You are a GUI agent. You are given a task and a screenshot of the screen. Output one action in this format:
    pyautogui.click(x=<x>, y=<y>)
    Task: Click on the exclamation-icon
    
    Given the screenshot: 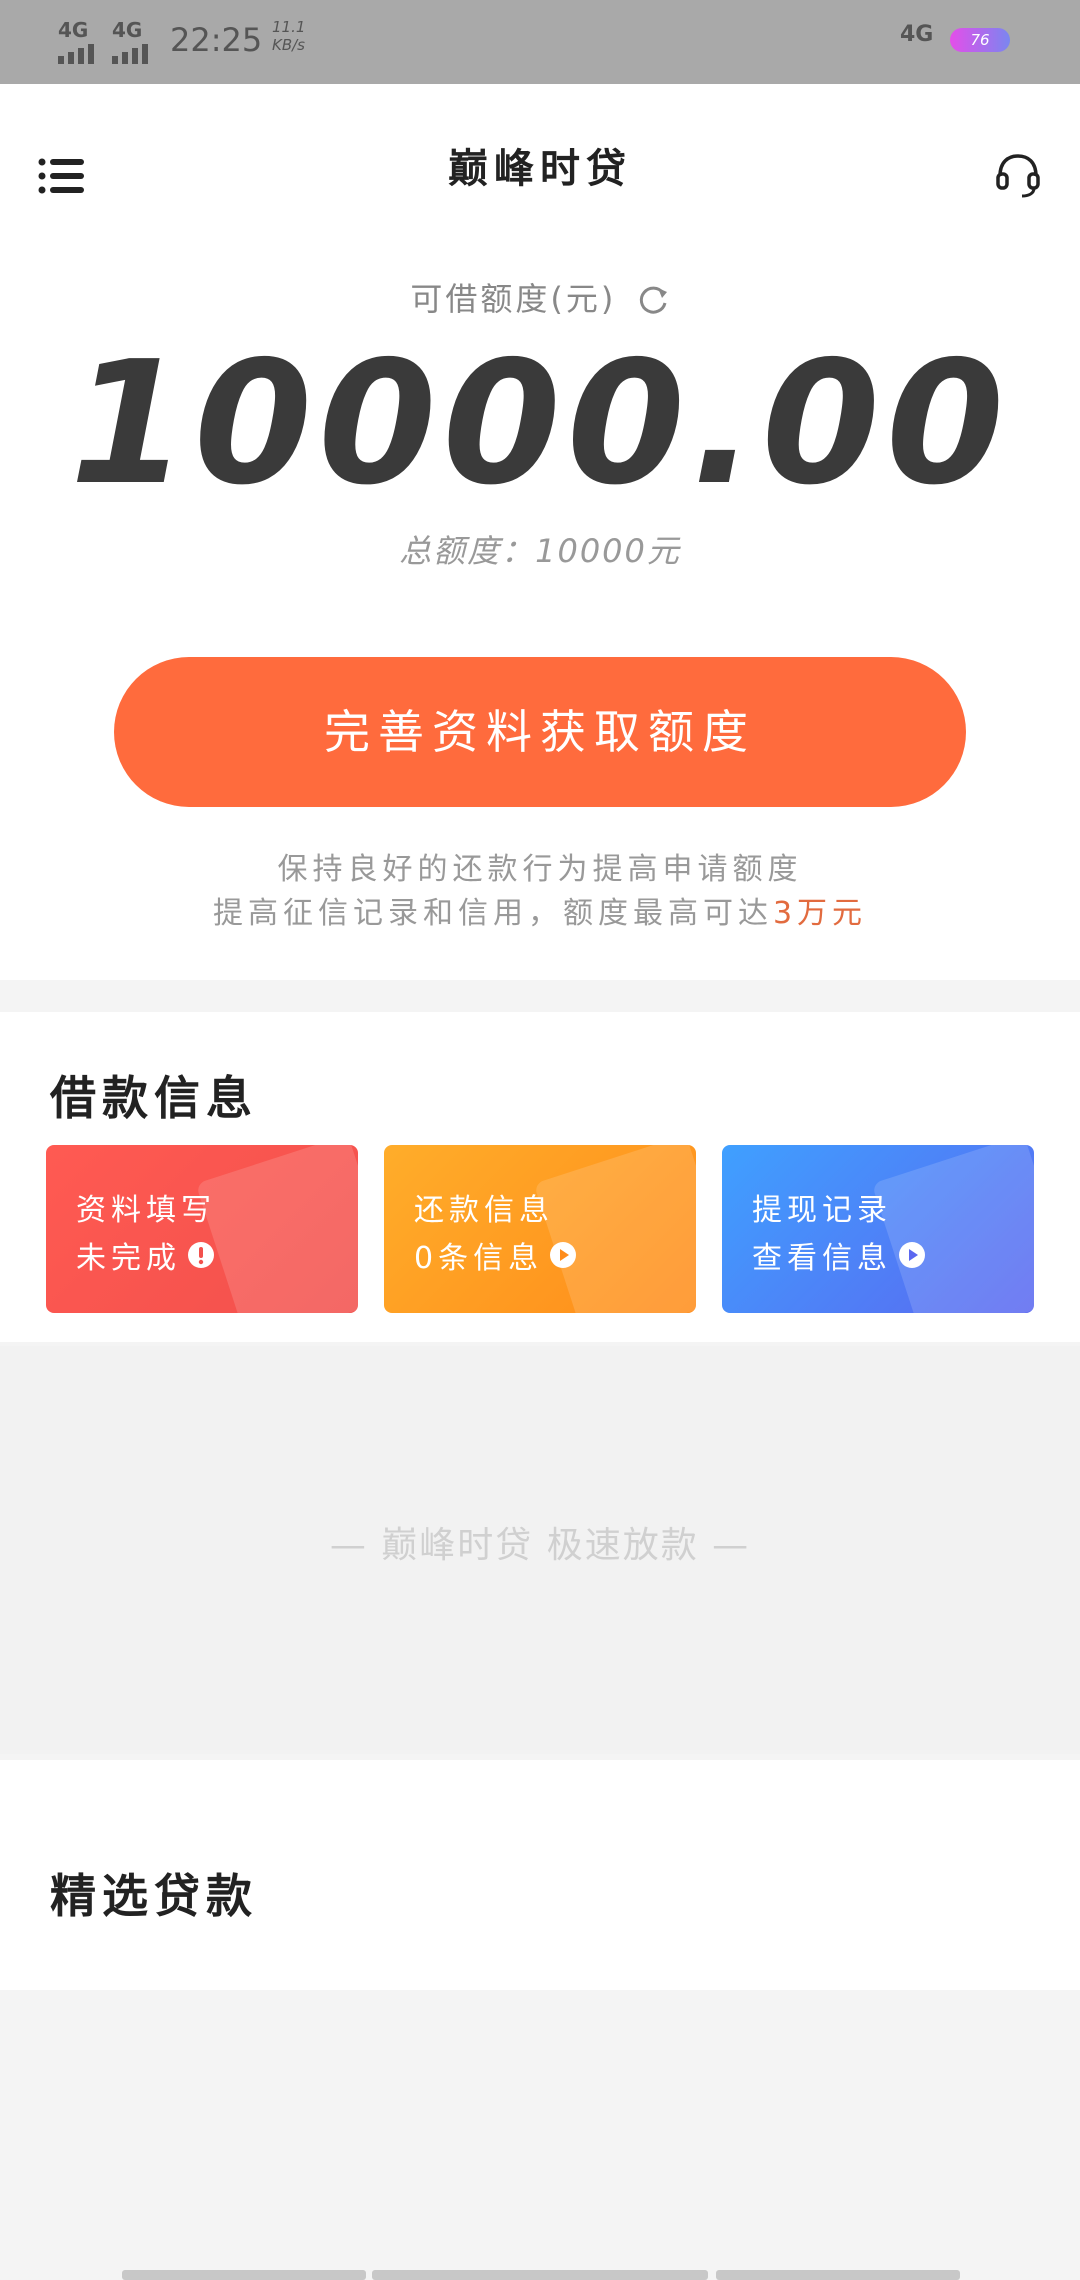 What is the action you would take?
    pyautogui.click(x=201, y=1255)
    